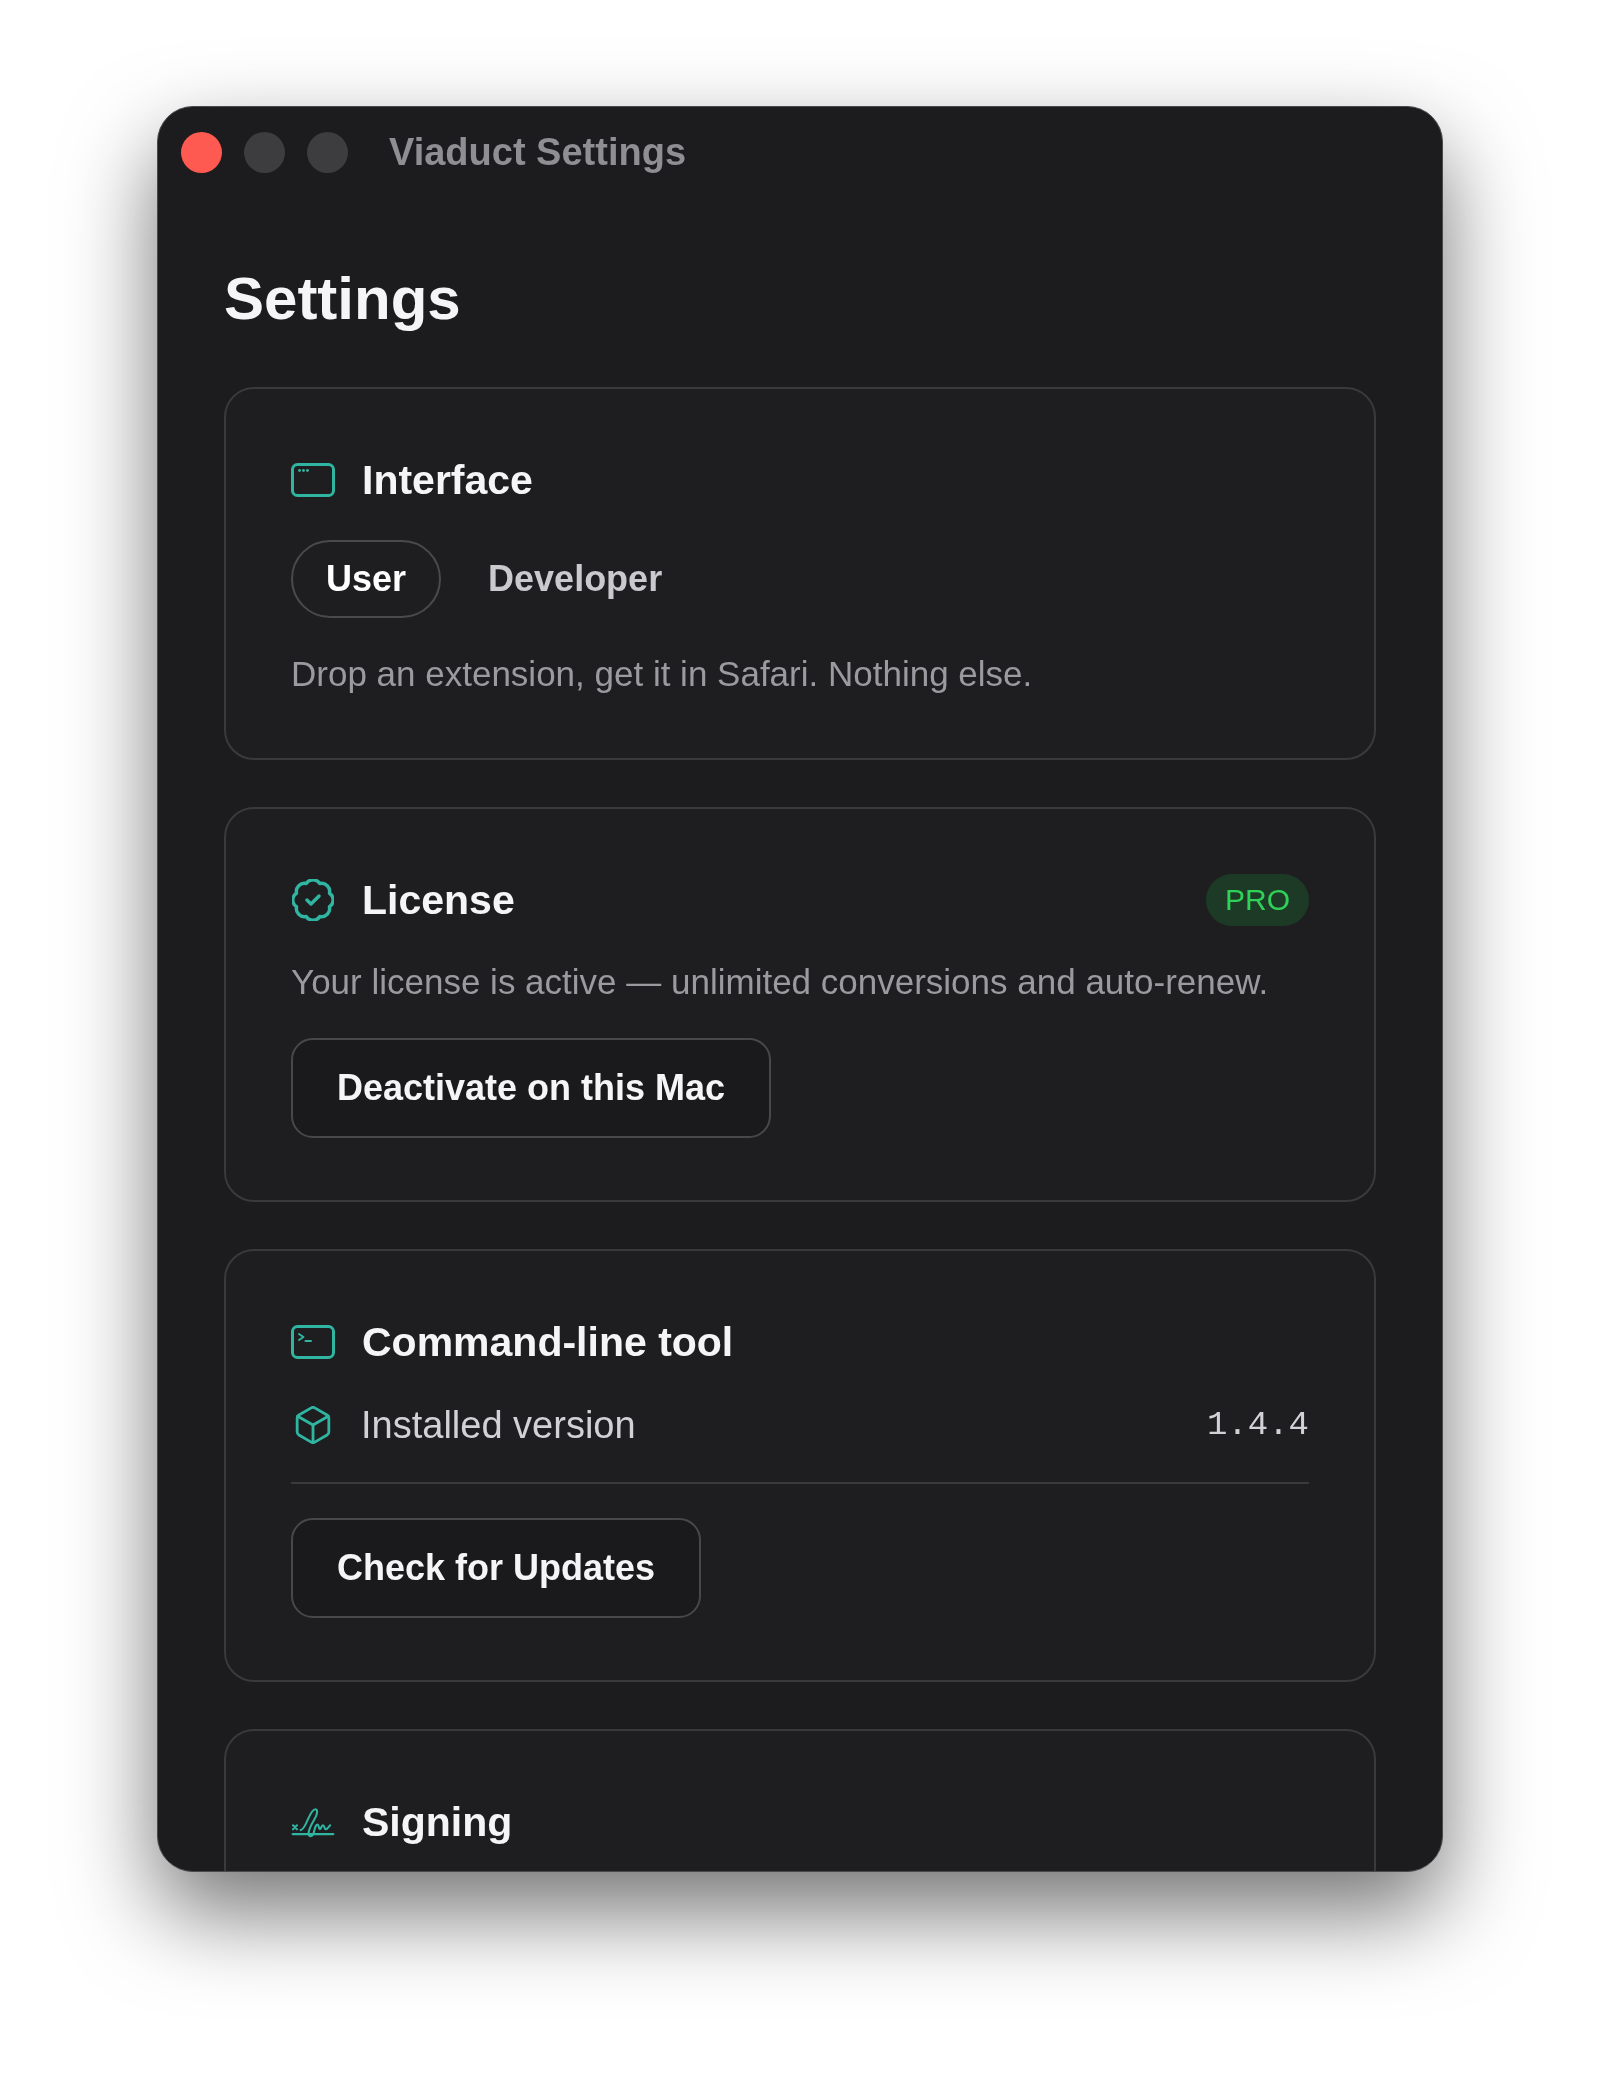  What do you see at coordinates (538, 152) in the screenshot?
I see `window-title: Viaduct Settings` at bounding box center [538, 152].